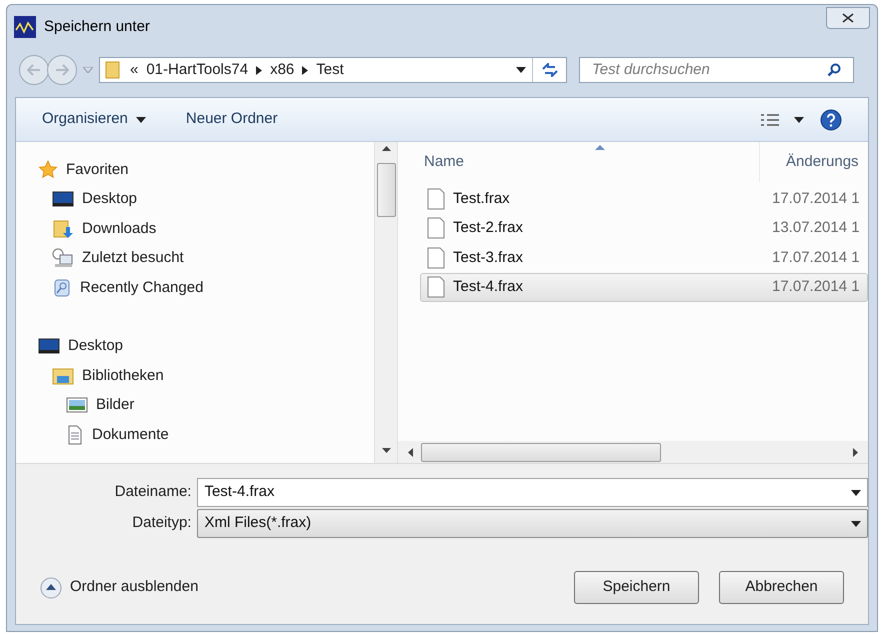 The width and height of the screenshot is (882, 634). Describe the element at coordinates (282, 70) in the screenshot. I see `breadcrumb: x86` at that location.